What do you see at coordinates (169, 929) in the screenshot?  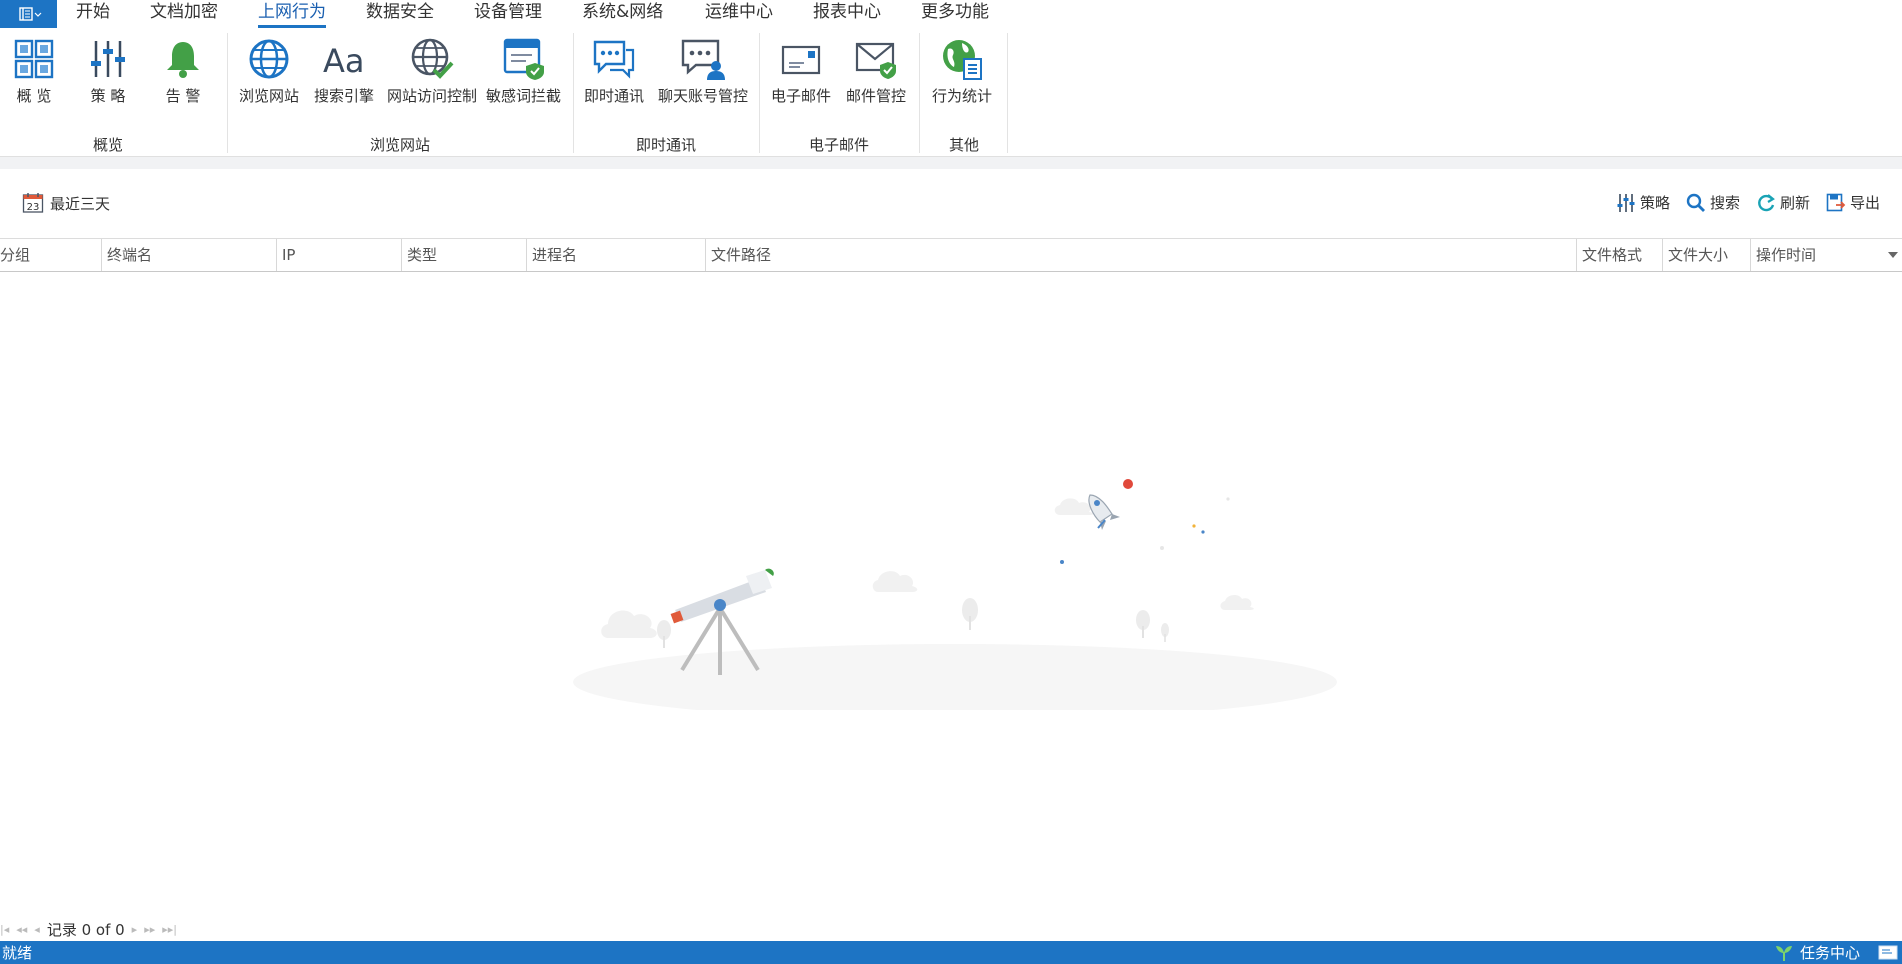 I see `last-page-icon: ▸▸|` at bounding box center [169, 929].